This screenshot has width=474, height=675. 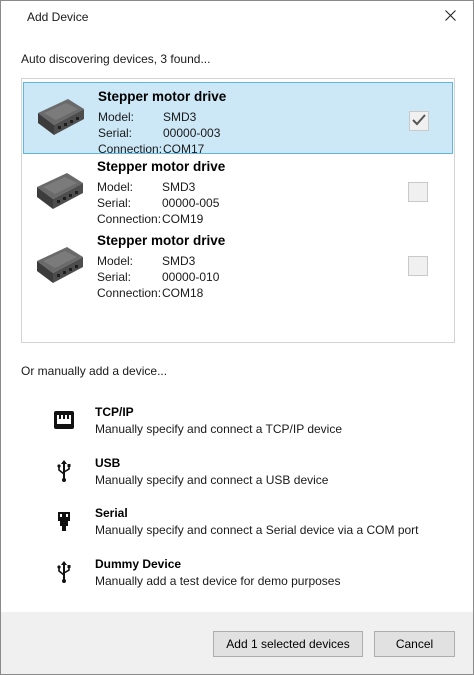 I want to click on cancel-button: Cancel, so click(x=414, y=644).